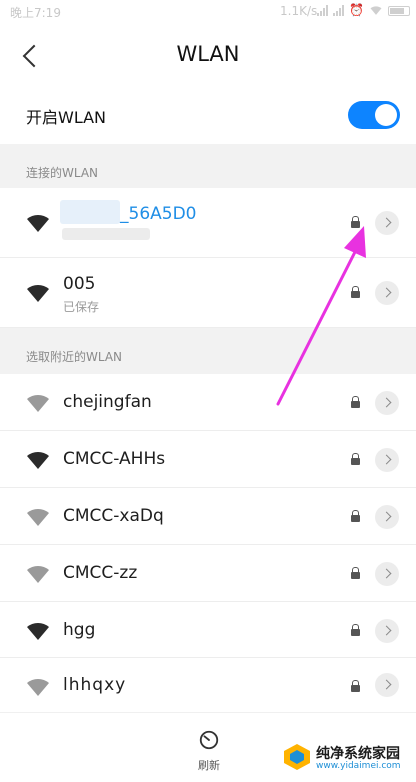 This screenshot has height=782, width=416. I want to click on site-watermark: 纯净系统家园 www.yidaimei.com, so click(347, 759).